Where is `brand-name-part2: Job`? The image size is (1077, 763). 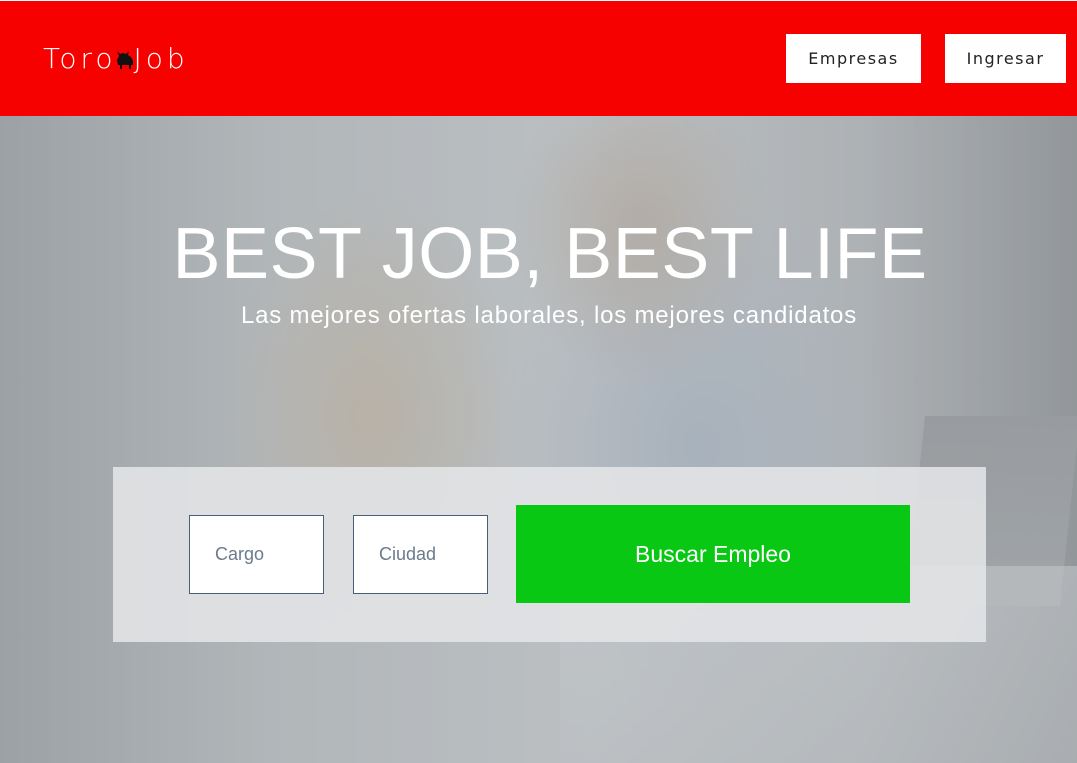 brand-name-part2: Job is located at coordinates (161, 58).